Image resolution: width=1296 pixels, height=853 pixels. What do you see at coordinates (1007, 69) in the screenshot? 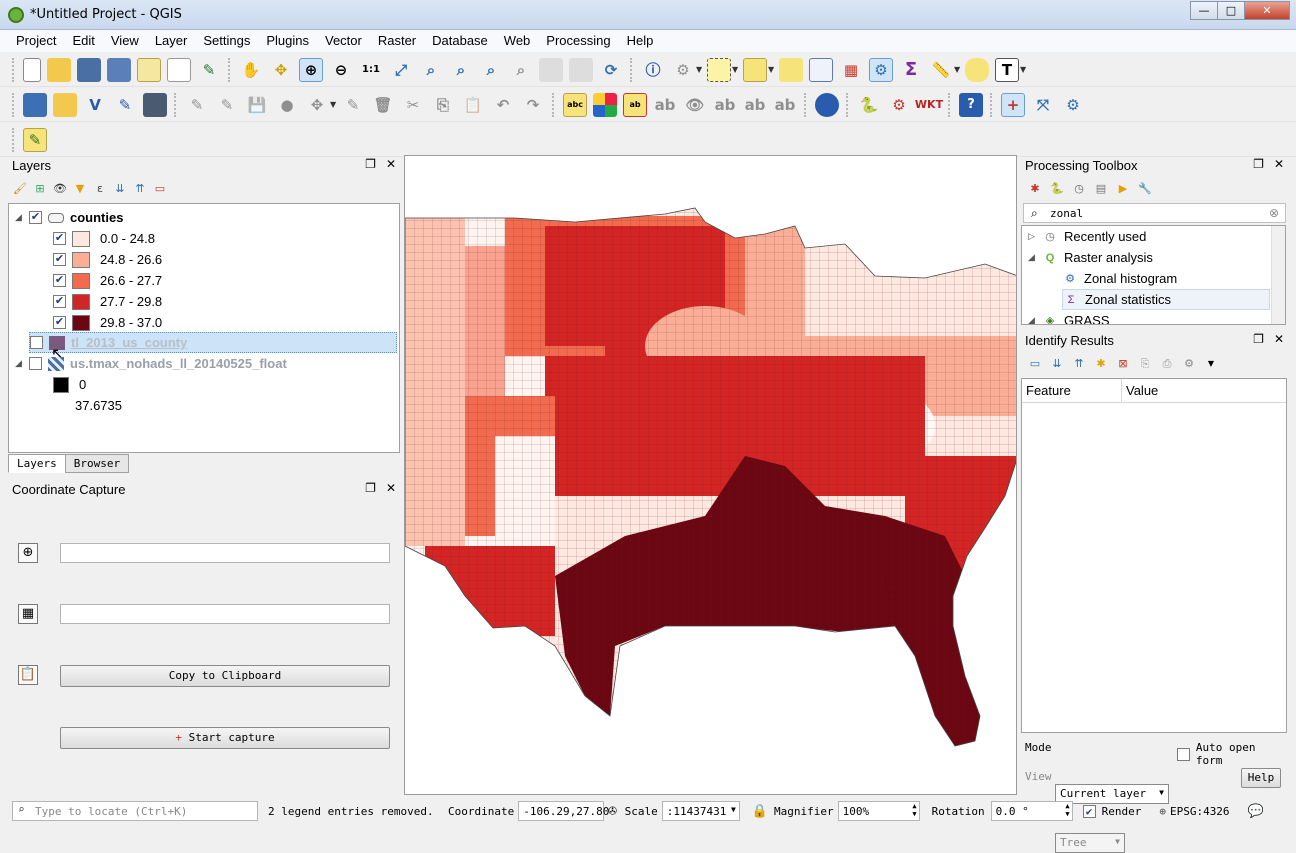
I see `text-annotation-icon: T` at bounding box center [1007, 69].